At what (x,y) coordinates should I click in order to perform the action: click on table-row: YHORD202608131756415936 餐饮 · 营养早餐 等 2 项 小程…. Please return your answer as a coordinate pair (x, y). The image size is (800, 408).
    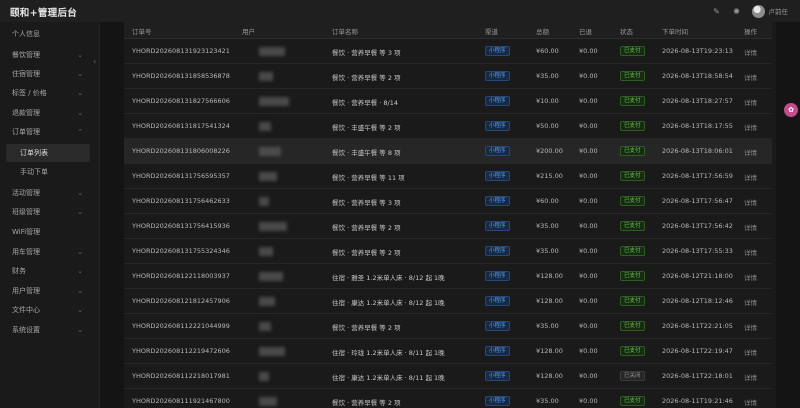
    Looking at the image, I should click on (448, 226).